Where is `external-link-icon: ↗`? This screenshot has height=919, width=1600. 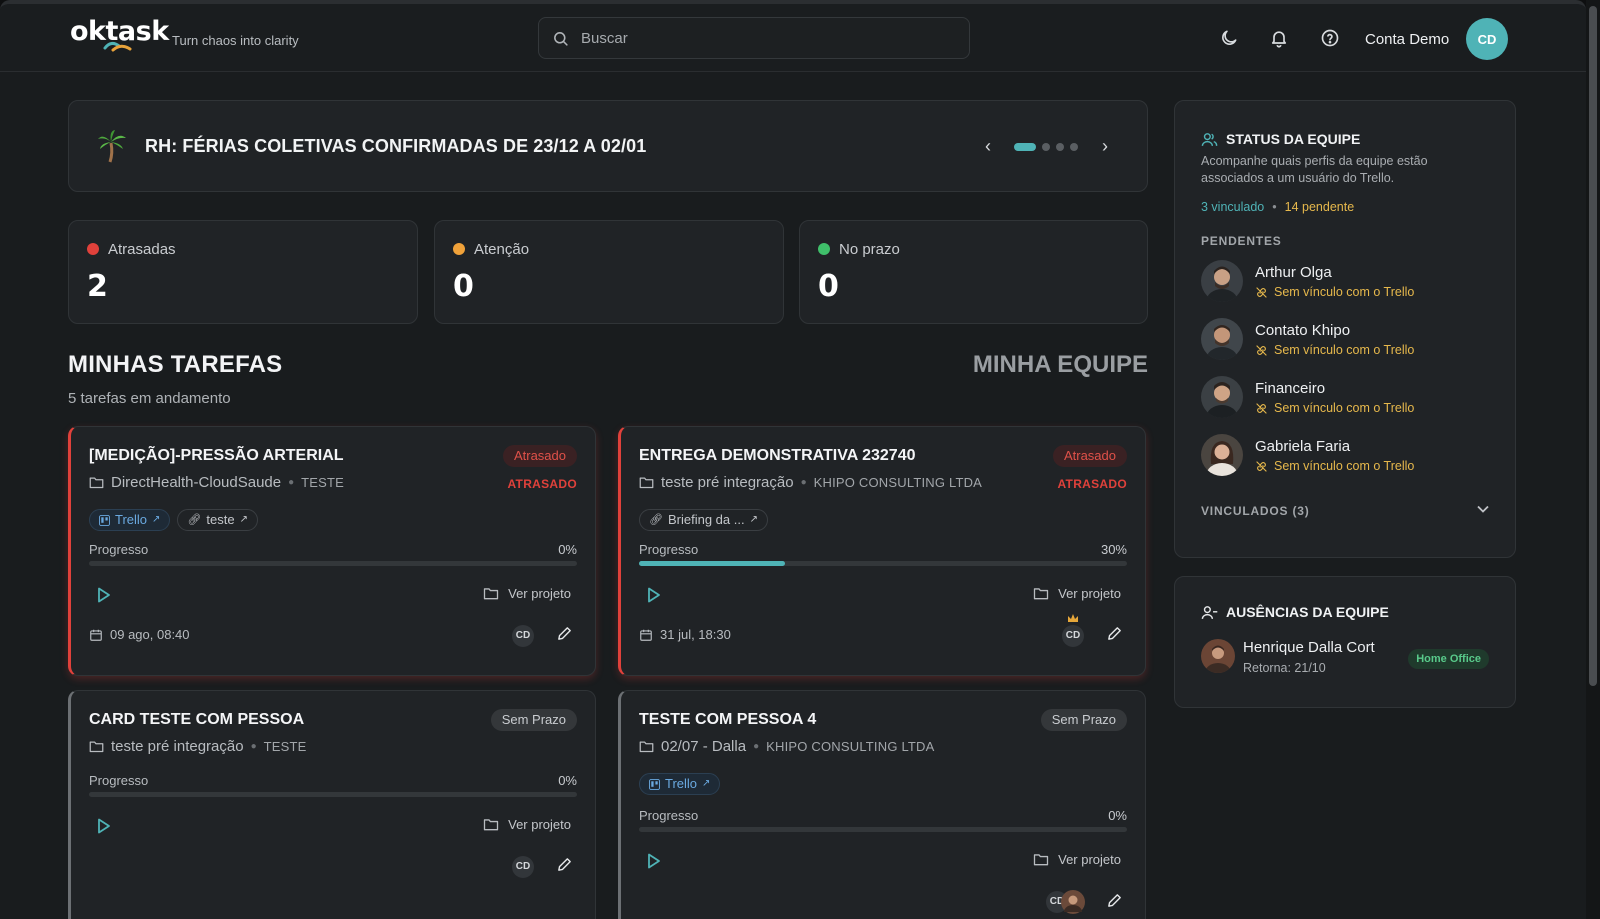
external-link-icon: ↗ is located at coordinates (753, 519).